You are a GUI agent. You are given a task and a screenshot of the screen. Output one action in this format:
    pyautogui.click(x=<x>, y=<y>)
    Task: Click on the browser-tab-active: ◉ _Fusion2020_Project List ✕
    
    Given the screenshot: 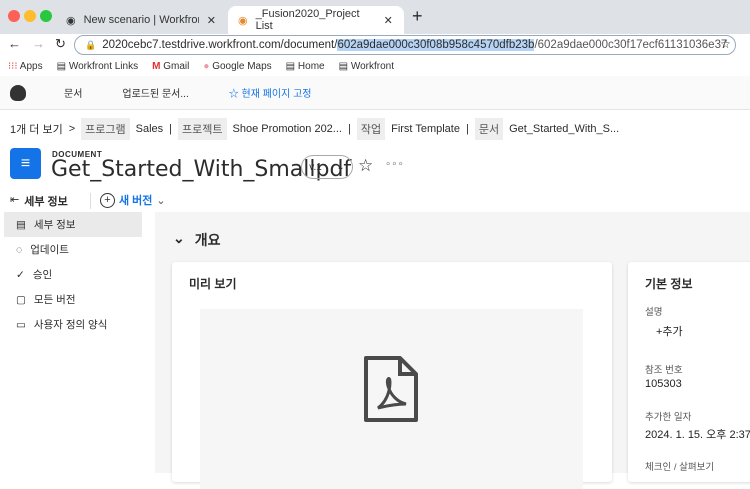 What is the action you would take?
    pyautogui.click(x=316, y=20)
    